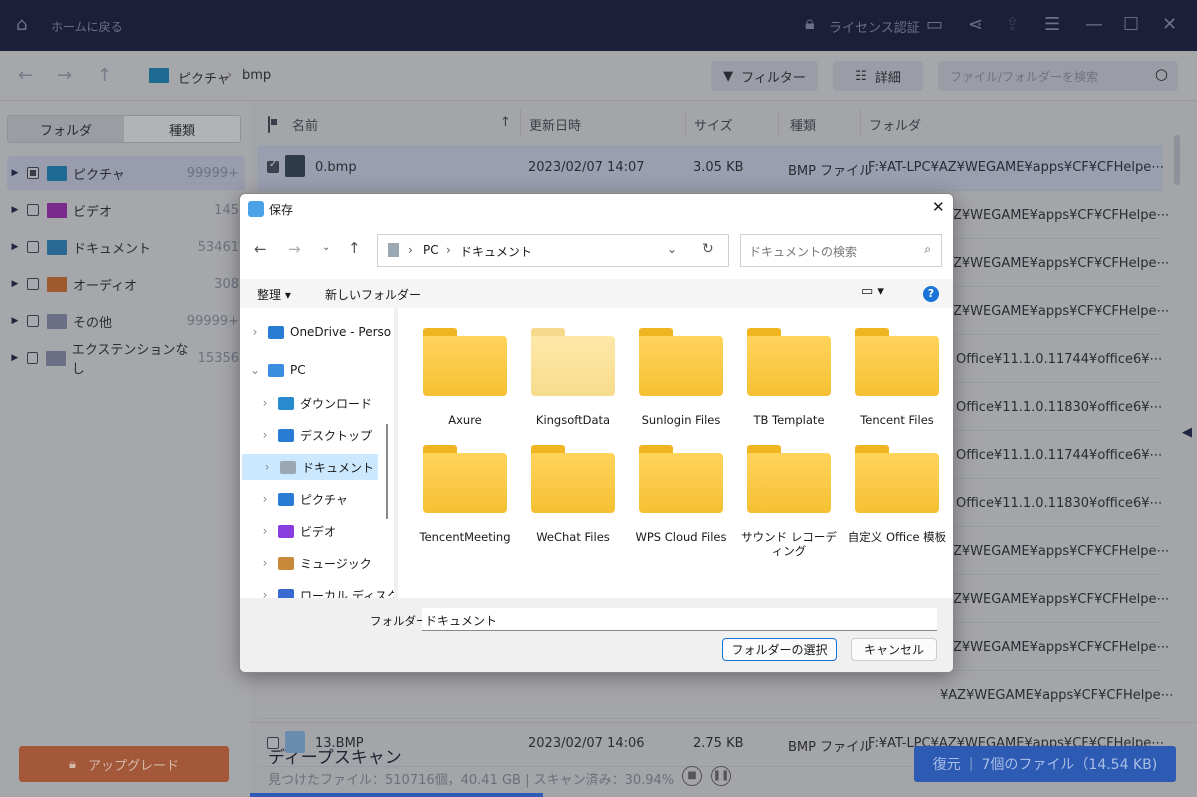 The height and width of the screenshot is (797, 1197). What do you see at coordinates (555, 124) in the screenshot?
I see `column-date: 更新日時` at bounding box center [555, 124].